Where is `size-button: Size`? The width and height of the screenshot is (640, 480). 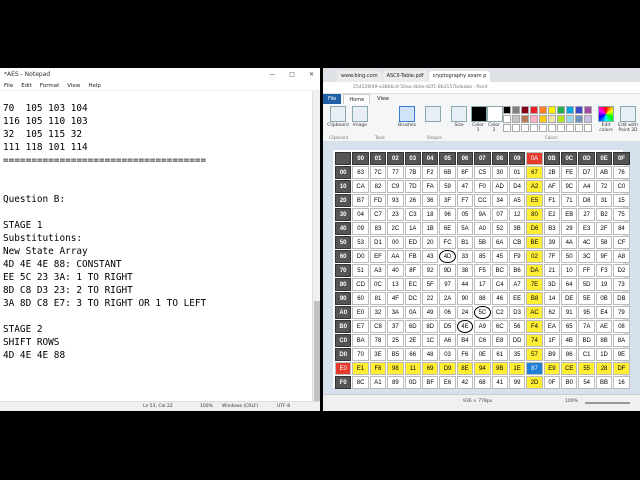
size-button: Size is located at coordinates (459, 117).